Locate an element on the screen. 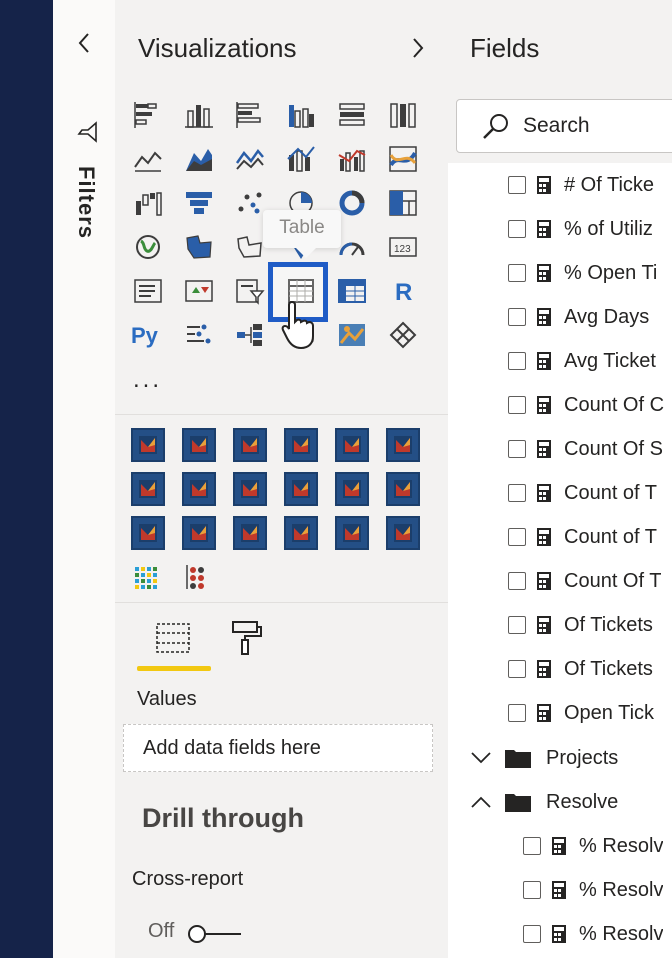  line-and-clustered-column-chart-icon is located at coordinates (352, 159).